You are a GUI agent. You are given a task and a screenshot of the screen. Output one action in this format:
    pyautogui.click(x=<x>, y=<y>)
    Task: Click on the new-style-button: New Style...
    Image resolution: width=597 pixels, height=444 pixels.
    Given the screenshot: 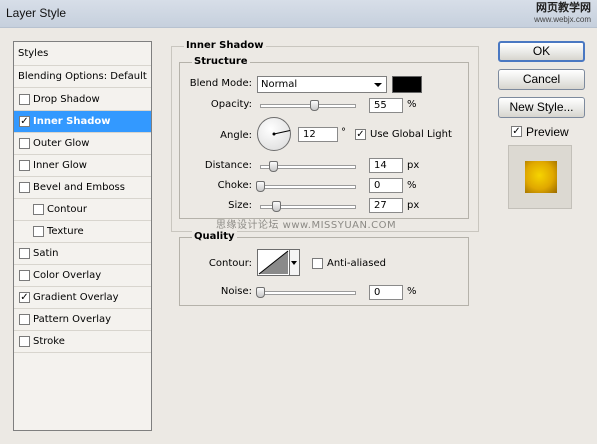 What is the action you would take?
    pyautogui.click(x=541, y=107)
    